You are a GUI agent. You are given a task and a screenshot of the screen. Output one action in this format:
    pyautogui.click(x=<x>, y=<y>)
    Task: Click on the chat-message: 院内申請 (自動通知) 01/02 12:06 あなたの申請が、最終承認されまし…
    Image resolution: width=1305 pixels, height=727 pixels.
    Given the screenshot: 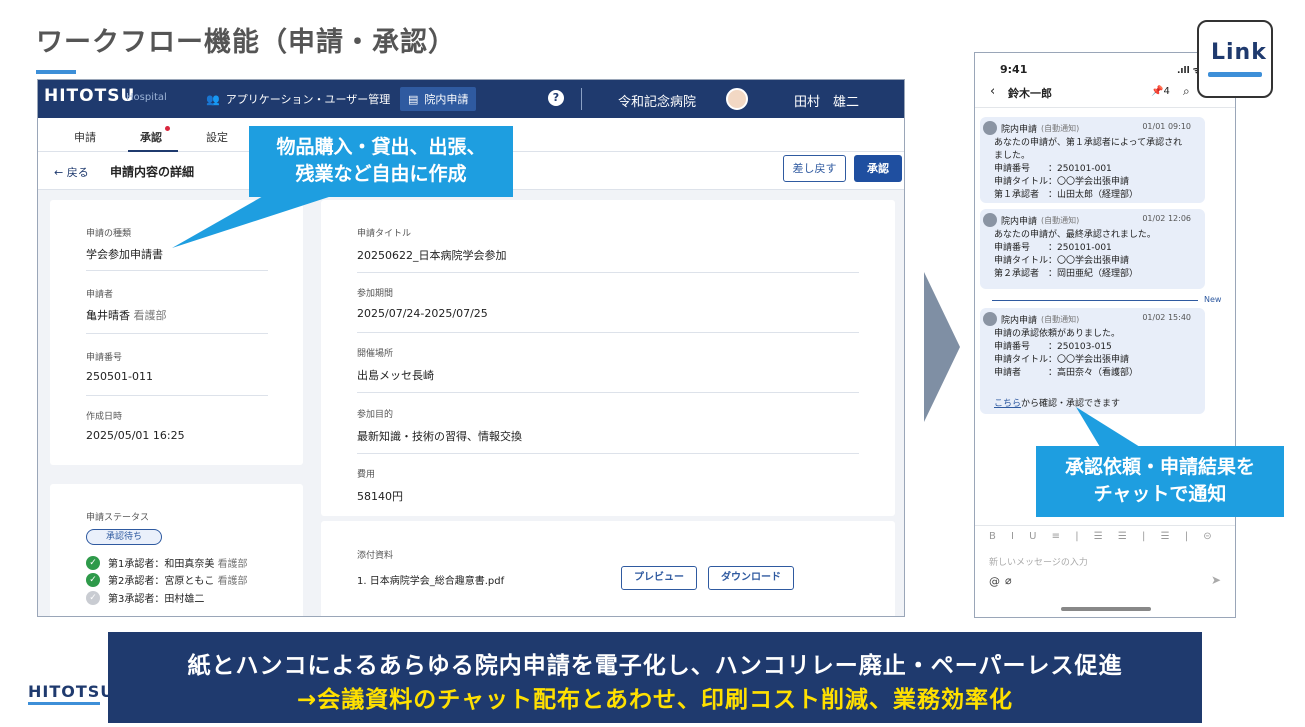 What is the action you would take?
    pyautogui.click(x=1092, y=249)
    